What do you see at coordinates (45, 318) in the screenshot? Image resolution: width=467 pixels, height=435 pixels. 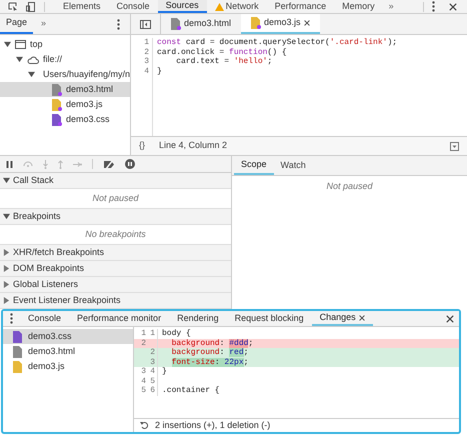 I see `drawer-tab: Console` at bounding box center [45, 318].